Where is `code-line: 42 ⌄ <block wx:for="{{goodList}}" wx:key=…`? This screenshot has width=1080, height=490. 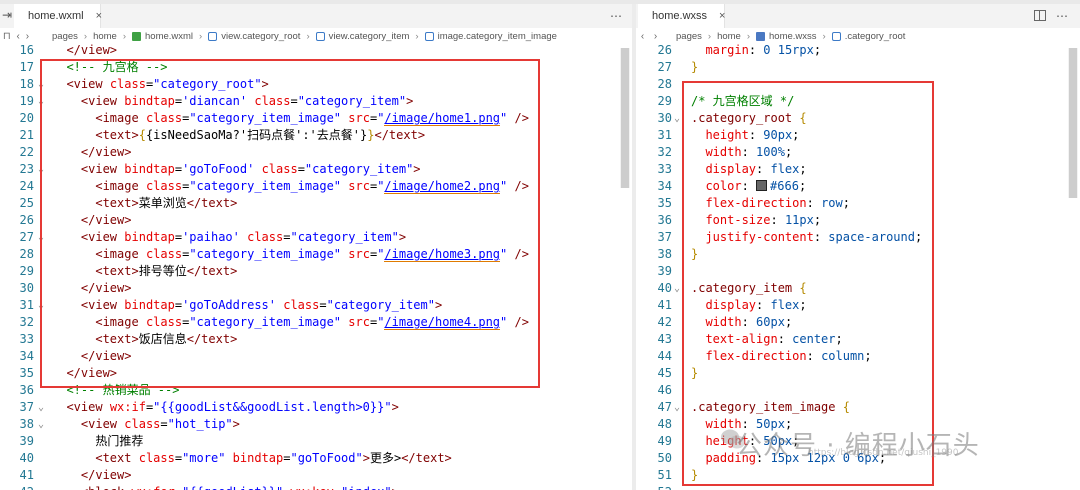 code-line: 42 ⌄ <block wx:for="{{goodList}}" wx:key=… is located at coordinates (316, 487).